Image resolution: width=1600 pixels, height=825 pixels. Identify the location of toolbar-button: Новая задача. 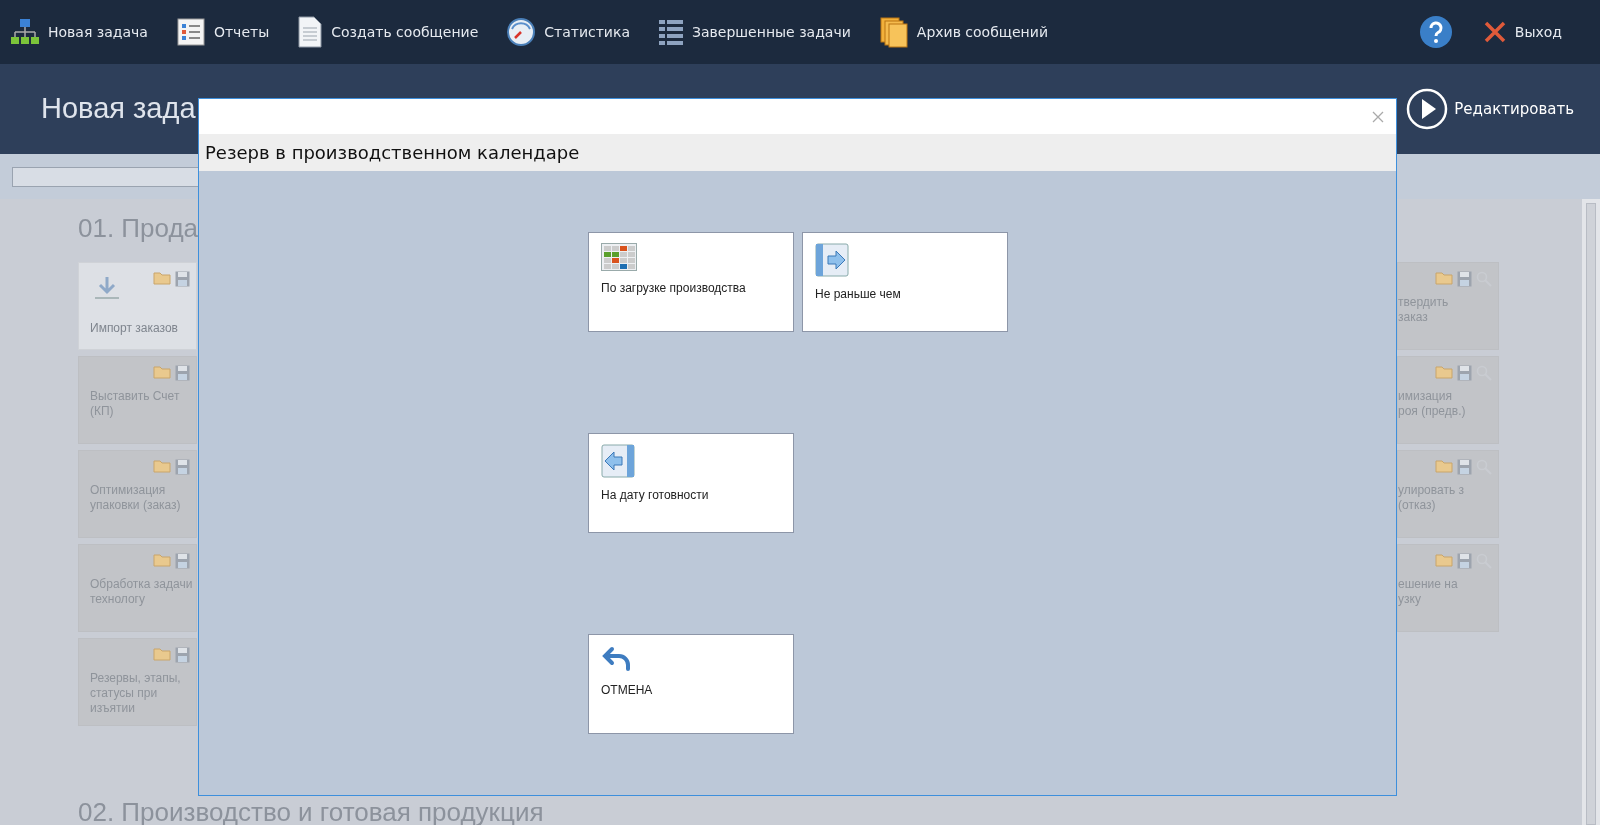
(86, 31).